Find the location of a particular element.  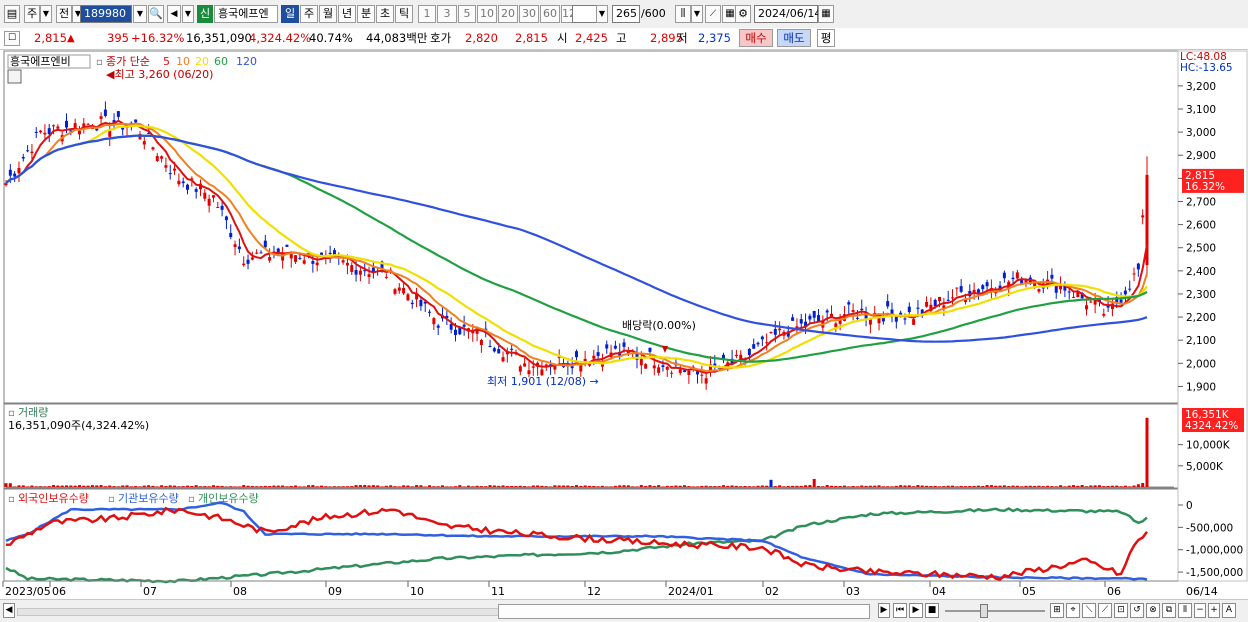

code-dropdown-icon: ▼ is located at coordinates (140, 14).